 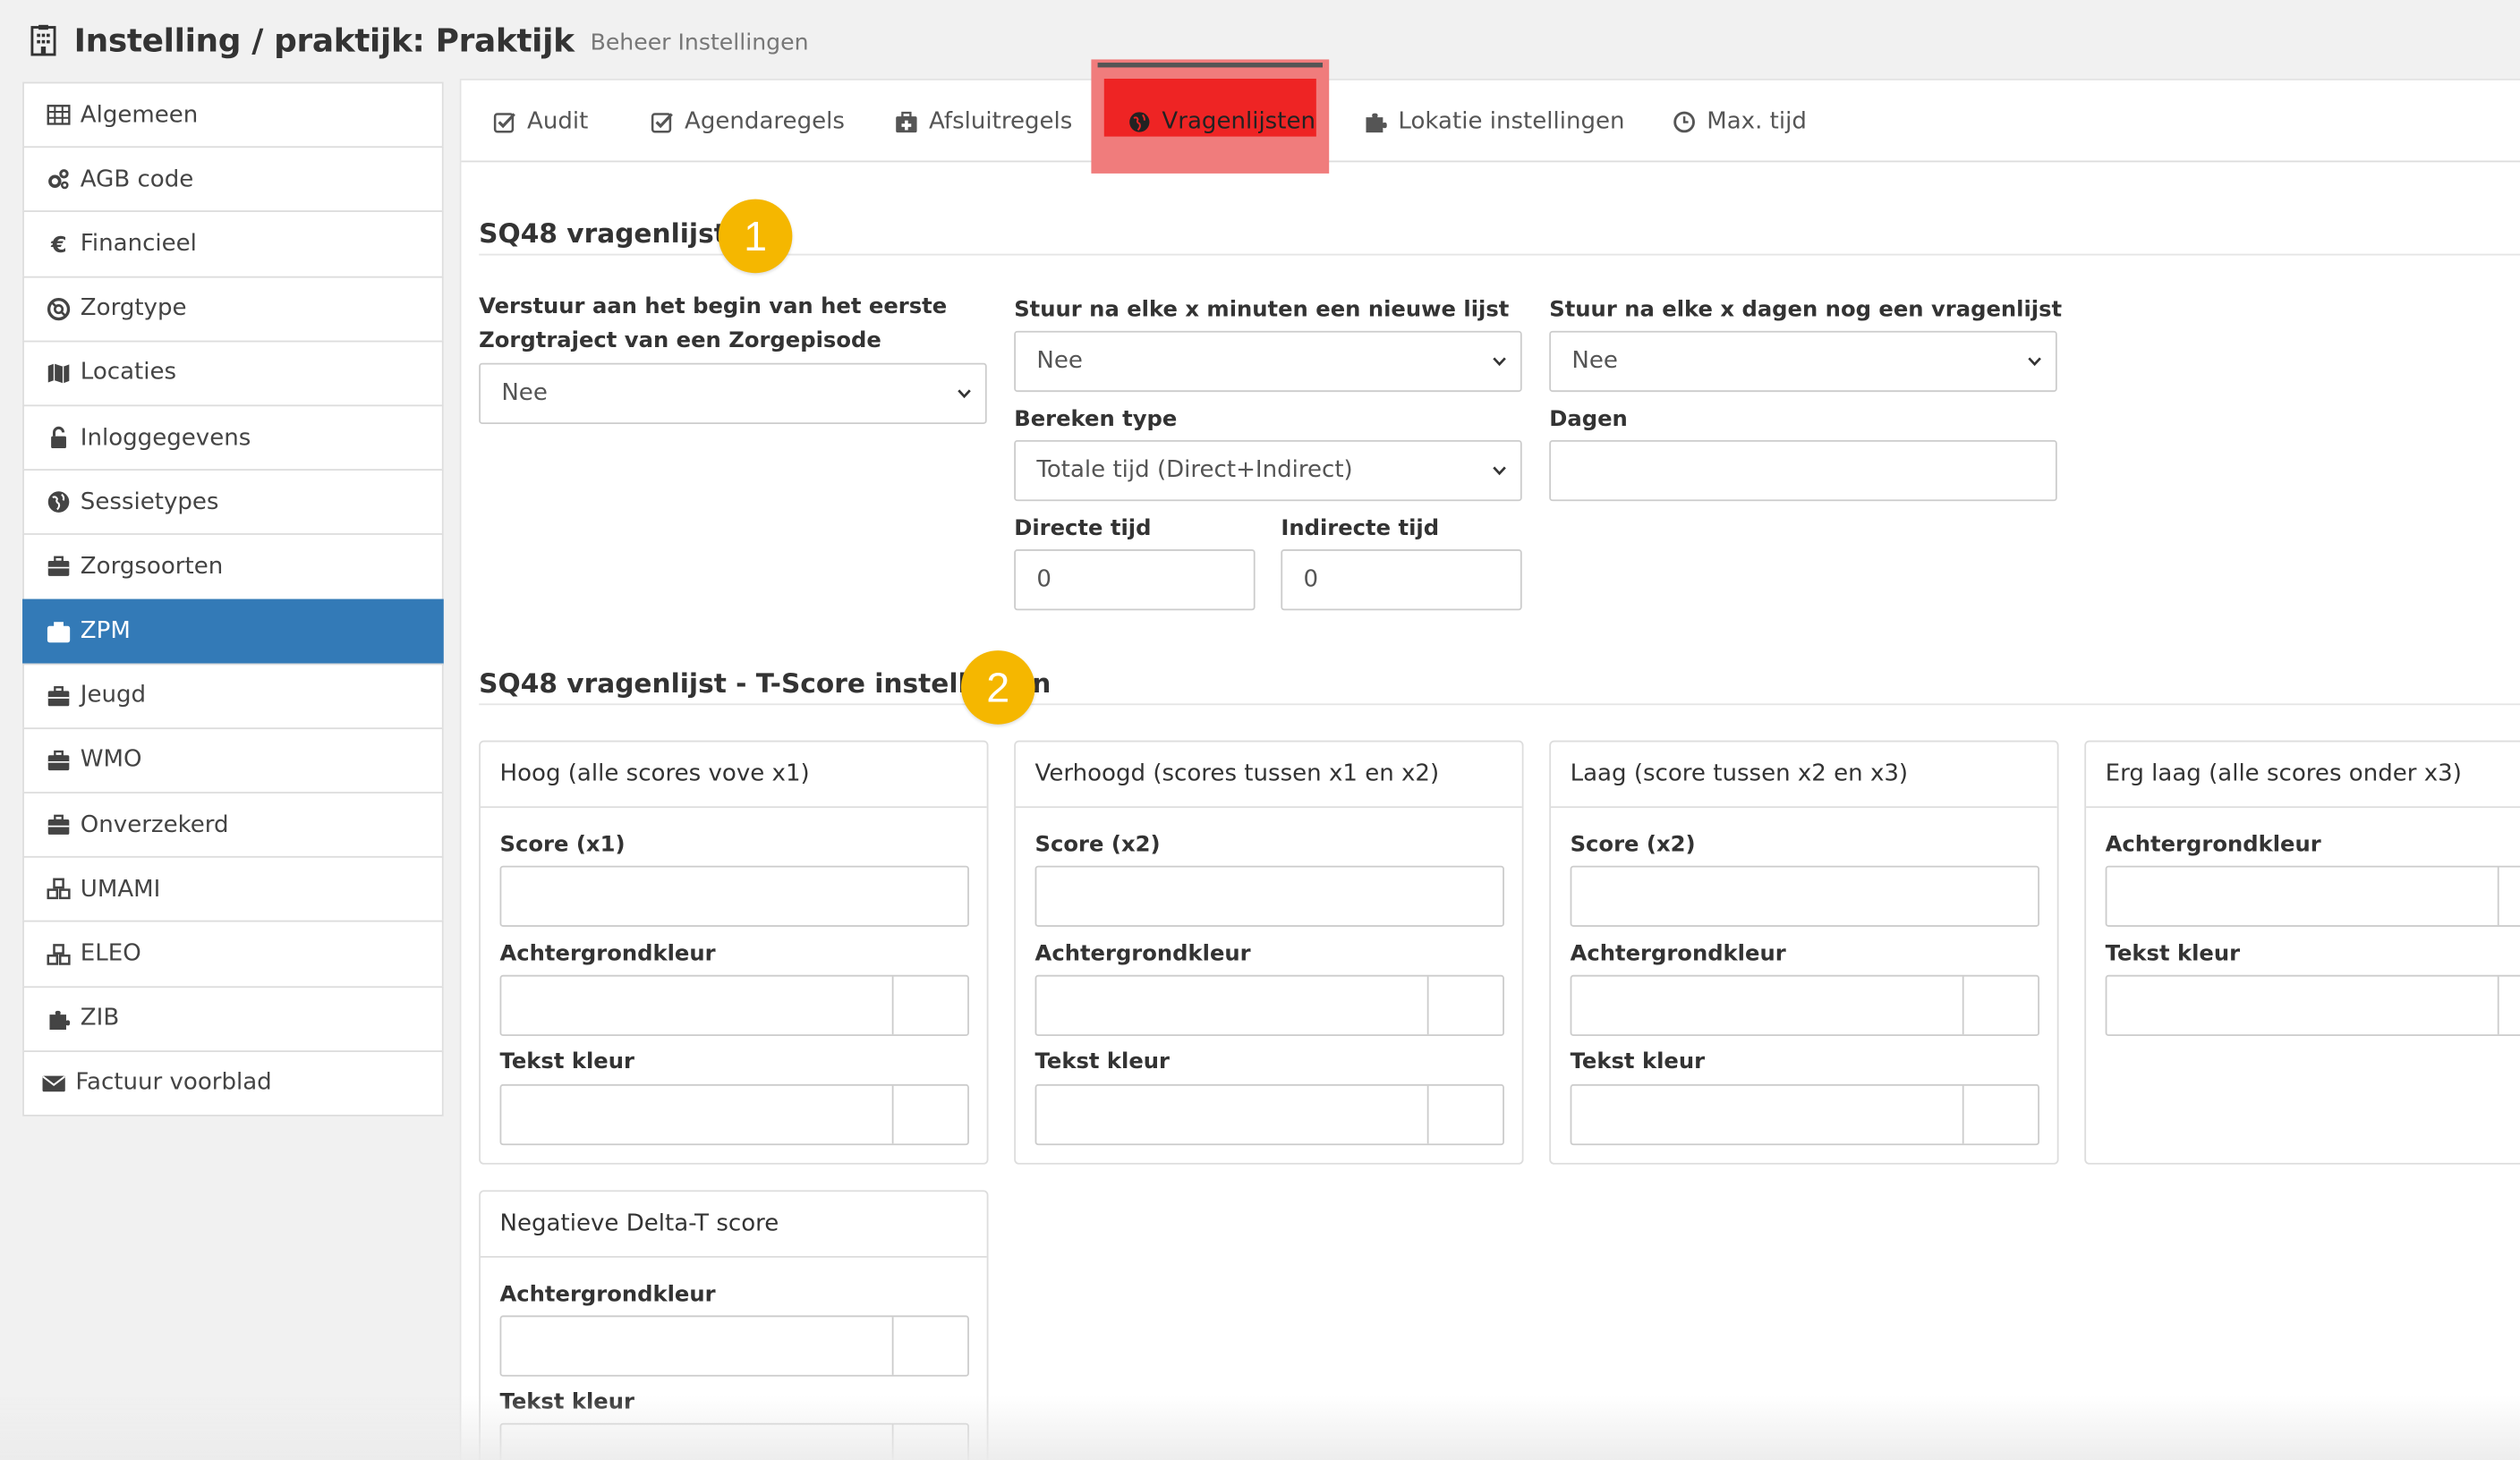 I want to click on sidebar-item-financieel: € Financieel, so click(x=233, y=244).